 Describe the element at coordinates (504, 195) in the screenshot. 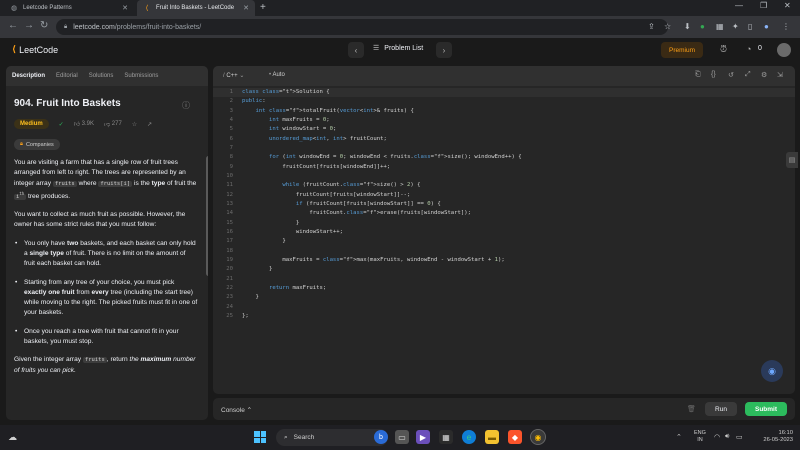

I see `code-line: 12 fruitCount[fruits[windowStart]]--;` at that location.